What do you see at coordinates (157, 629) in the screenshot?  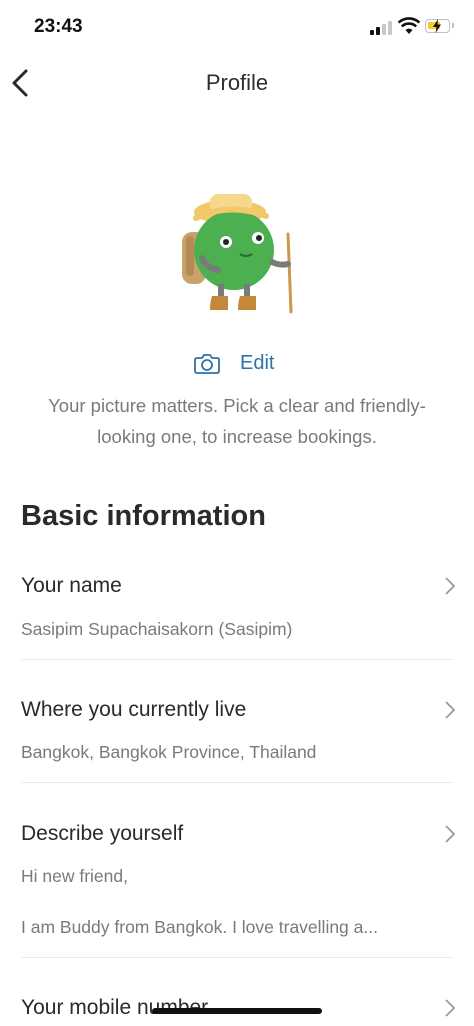 I see `name-value: Sasipim Supachaisakorn (Sasipim)` at bounding box center [157, 629].